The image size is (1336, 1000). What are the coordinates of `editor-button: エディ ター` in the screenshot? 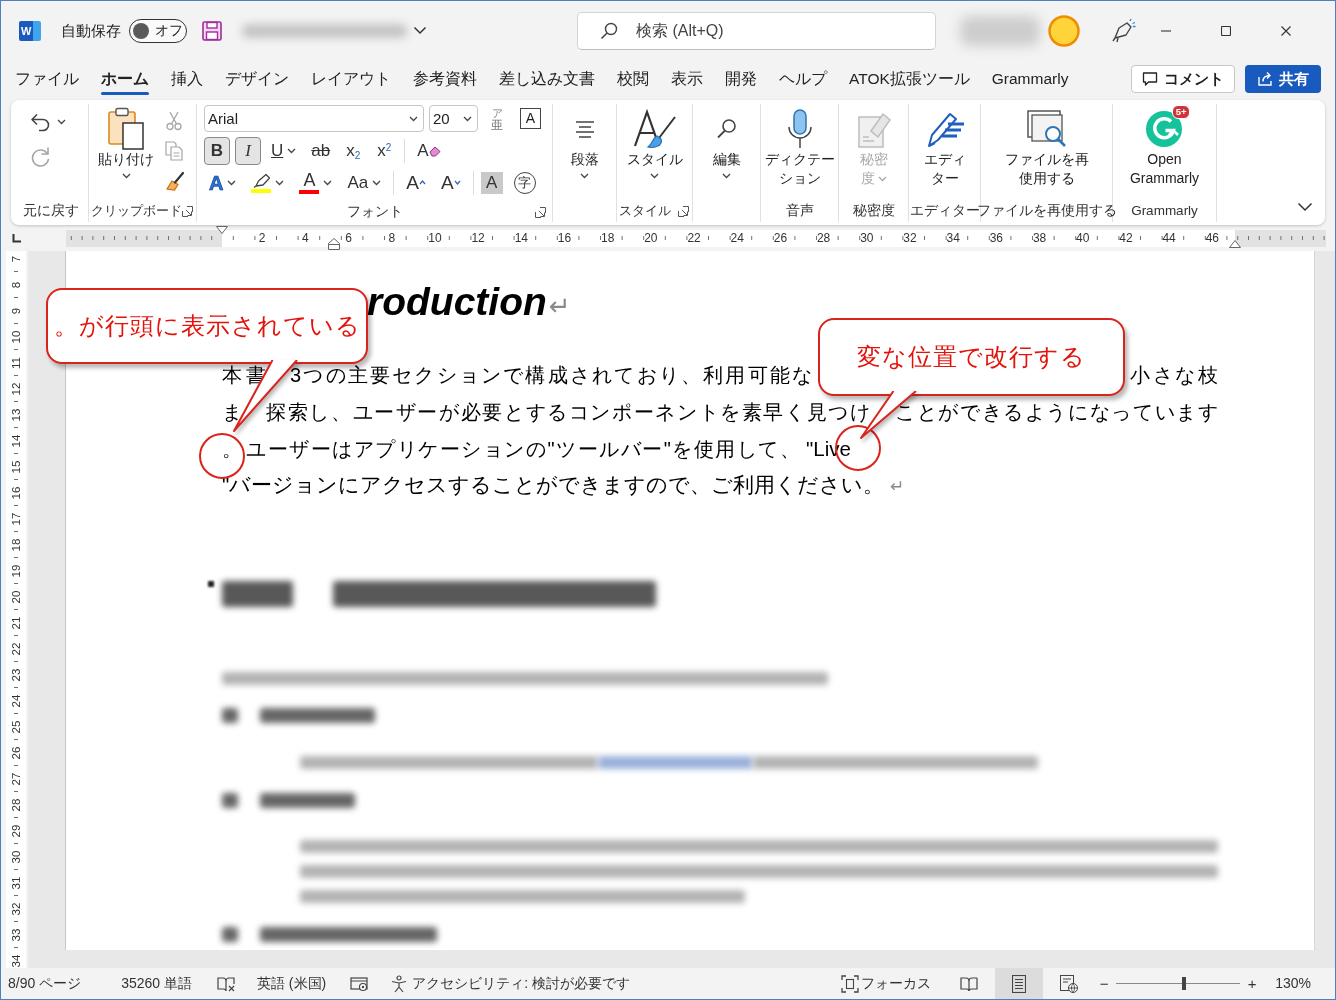 It's located at (944, 152).